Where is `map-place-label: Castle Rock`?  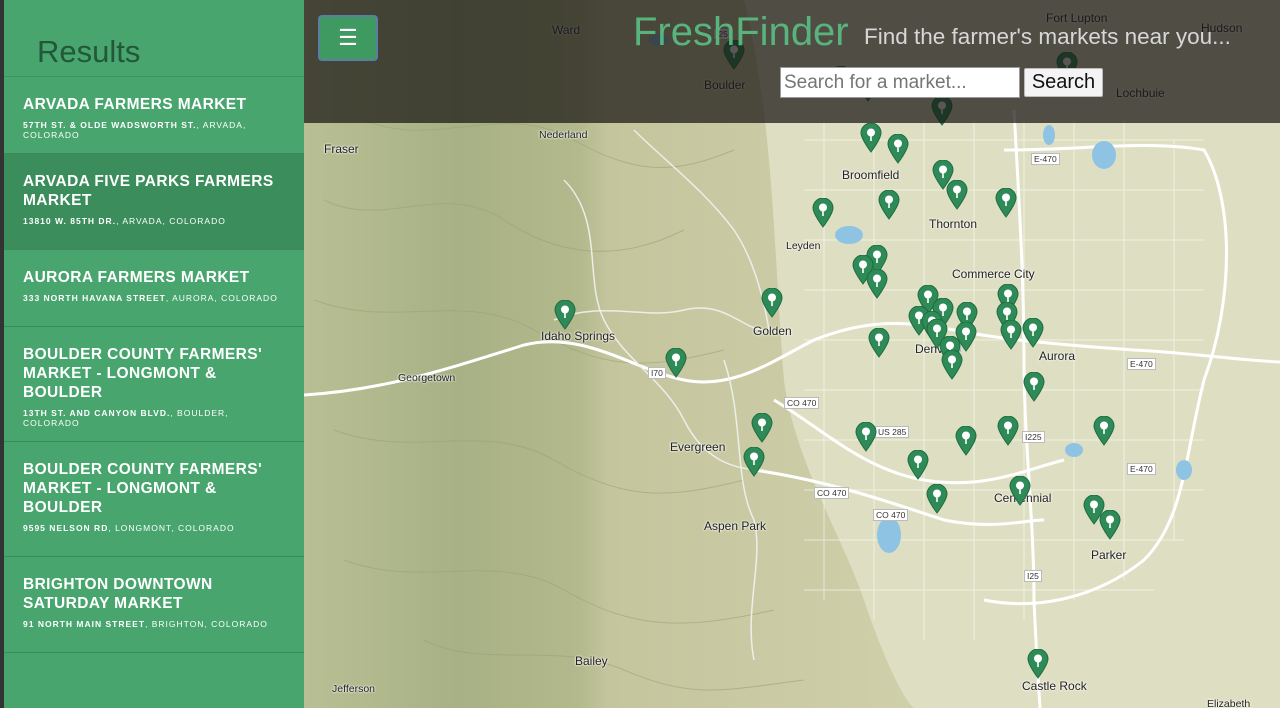 map-place-label: Castle Rock is located at coordinates (1054, 686).